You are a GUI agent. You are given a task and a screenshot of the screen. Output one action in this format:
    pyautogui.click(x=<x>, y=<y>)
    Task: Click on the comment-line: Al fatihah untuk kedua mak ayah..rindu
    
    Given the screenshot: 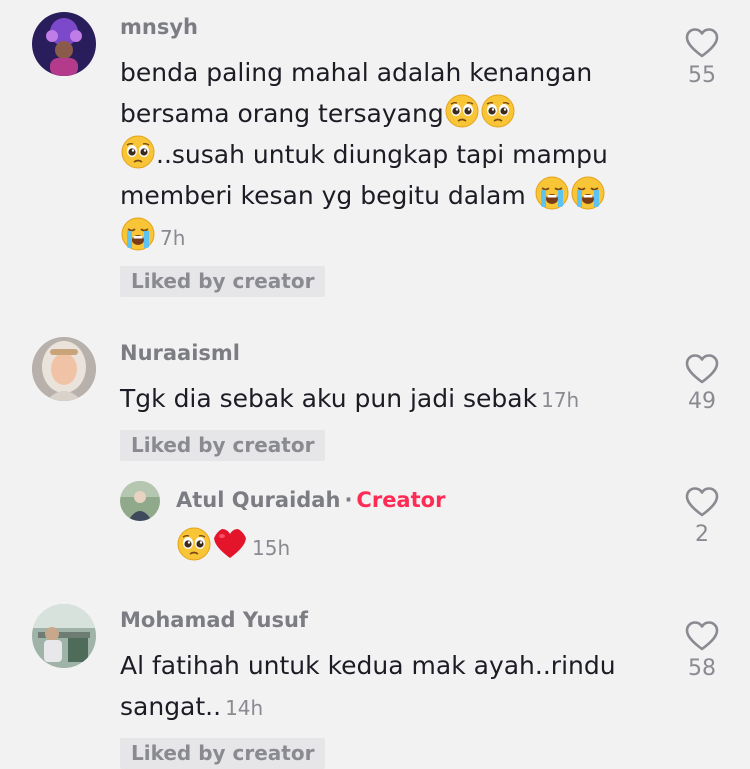 What is the action you would take?
    pyautogui.click(x=368, y=665)
    